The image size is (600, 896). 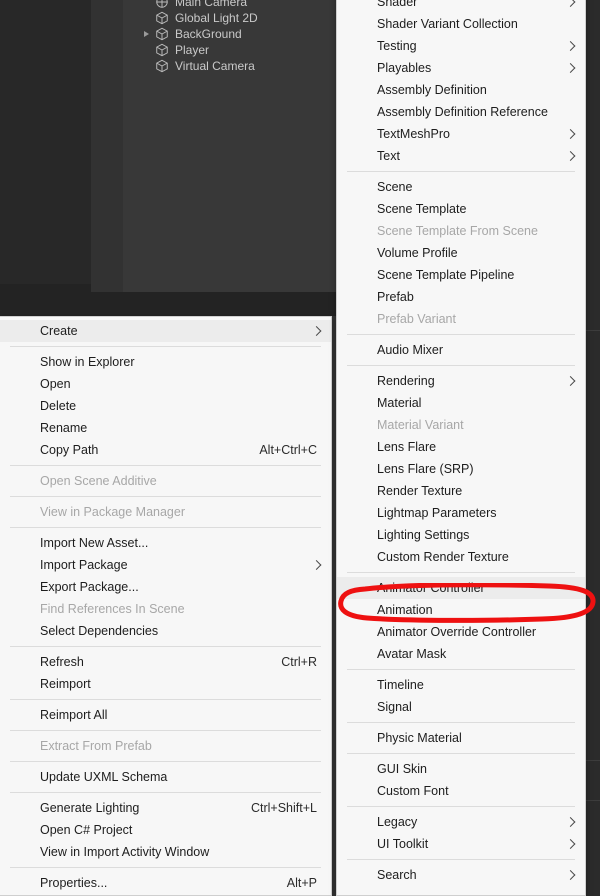 I want to click on menu-item: Custom Render Texture, so click(x=461, y=557).